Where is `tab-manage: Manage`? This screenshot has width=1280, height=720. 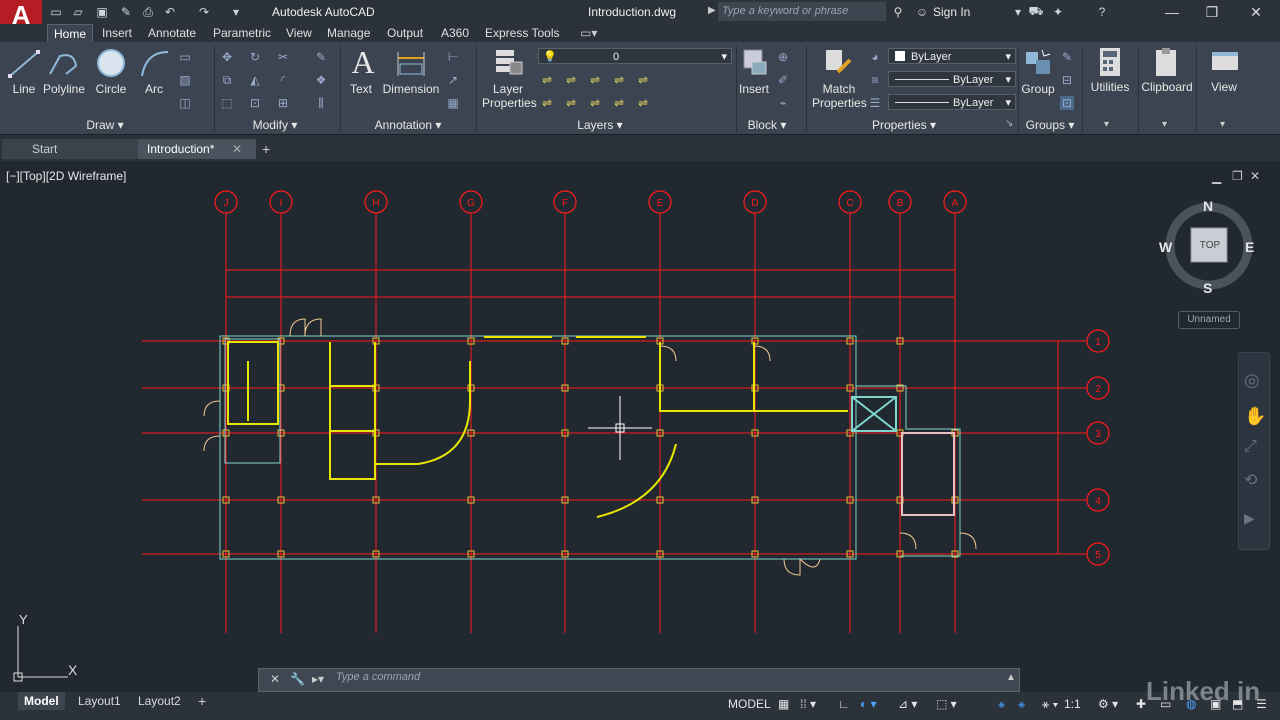 tab-manage: Manage is located at coordinates (348, 33).